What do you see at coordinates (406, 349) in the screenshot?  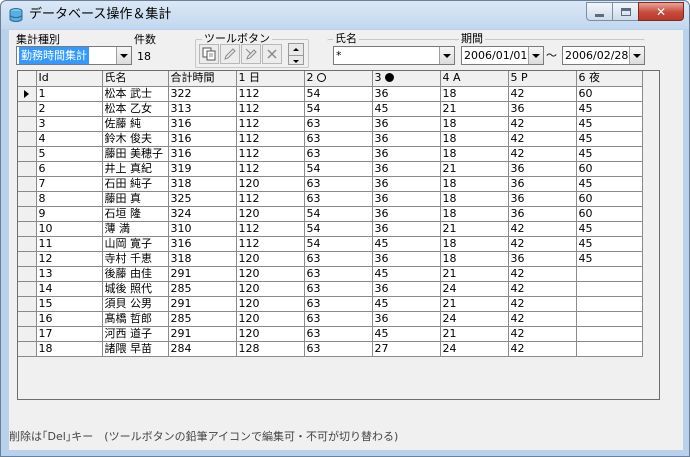 I see `table-cell: 27` at bounding box center [406, 349].